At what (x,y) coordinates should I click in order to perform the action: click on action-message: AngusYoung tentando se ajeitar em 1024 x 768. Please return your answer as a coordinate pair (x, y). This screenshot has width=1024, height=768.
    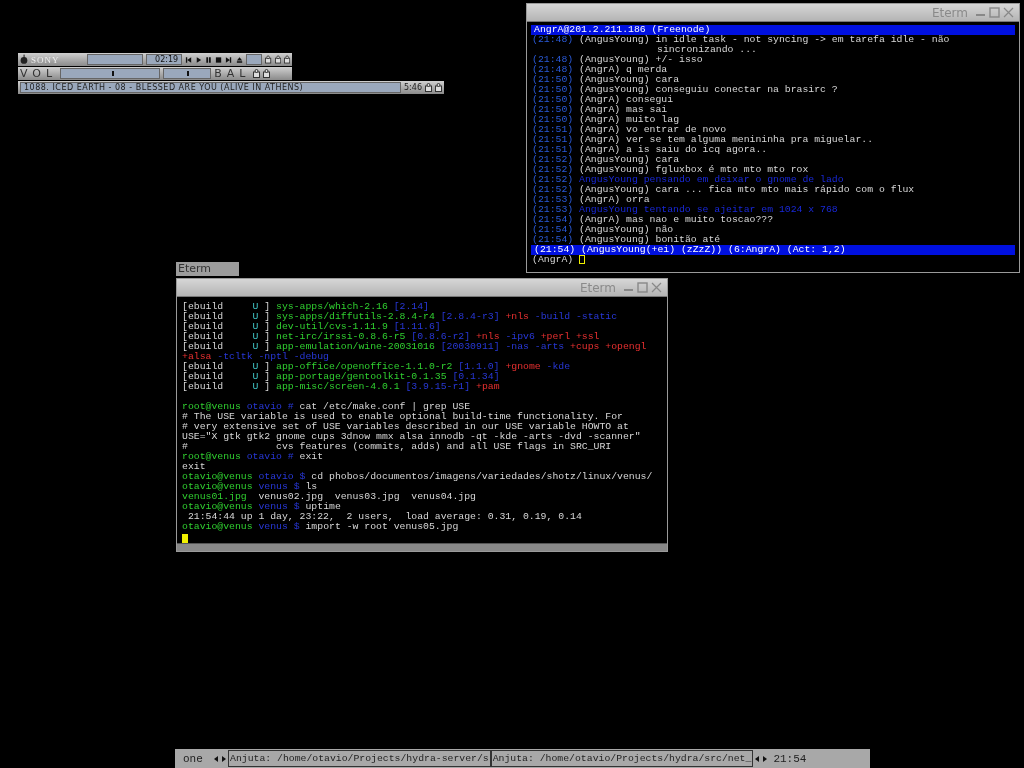
    Looking at the image, I should click on (708, 210).